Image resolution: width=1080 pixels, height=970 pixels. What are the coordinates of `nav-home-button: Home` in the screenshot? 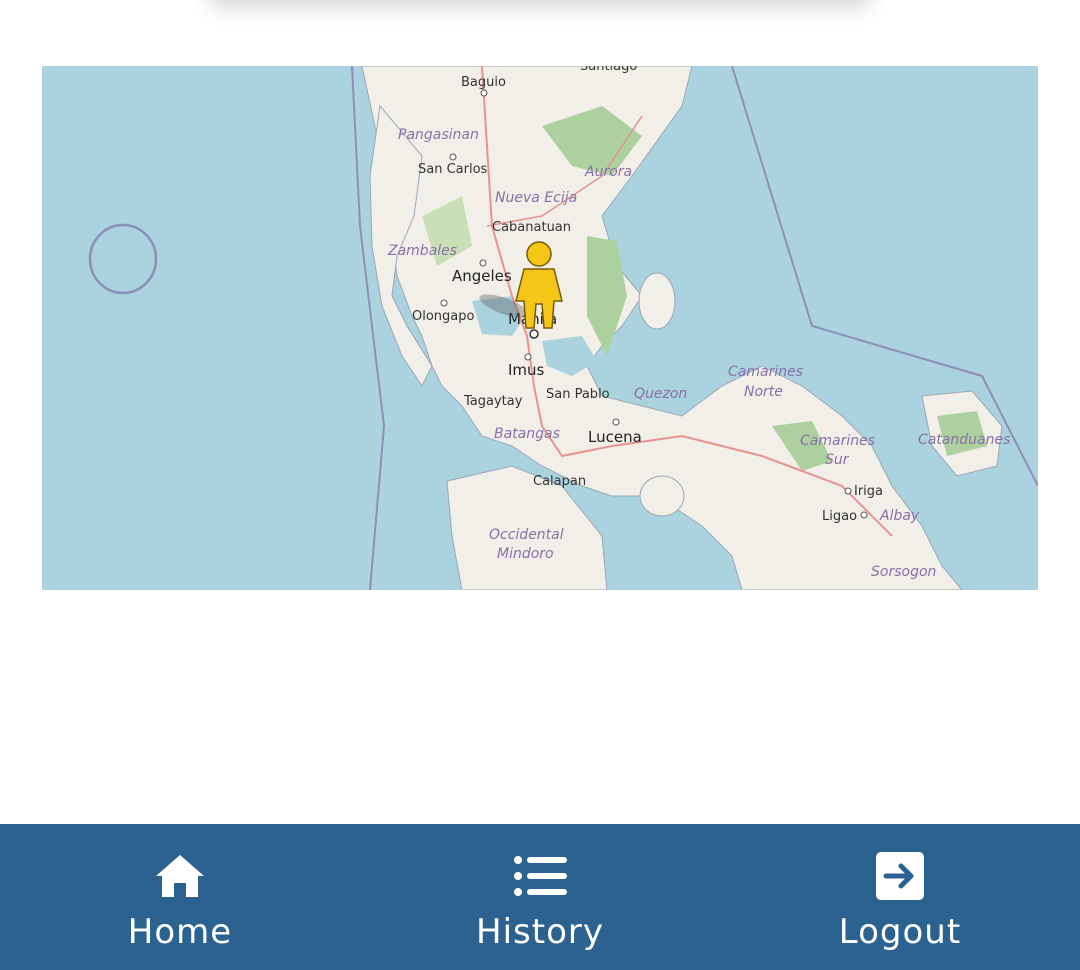 It's located at (180, 897).